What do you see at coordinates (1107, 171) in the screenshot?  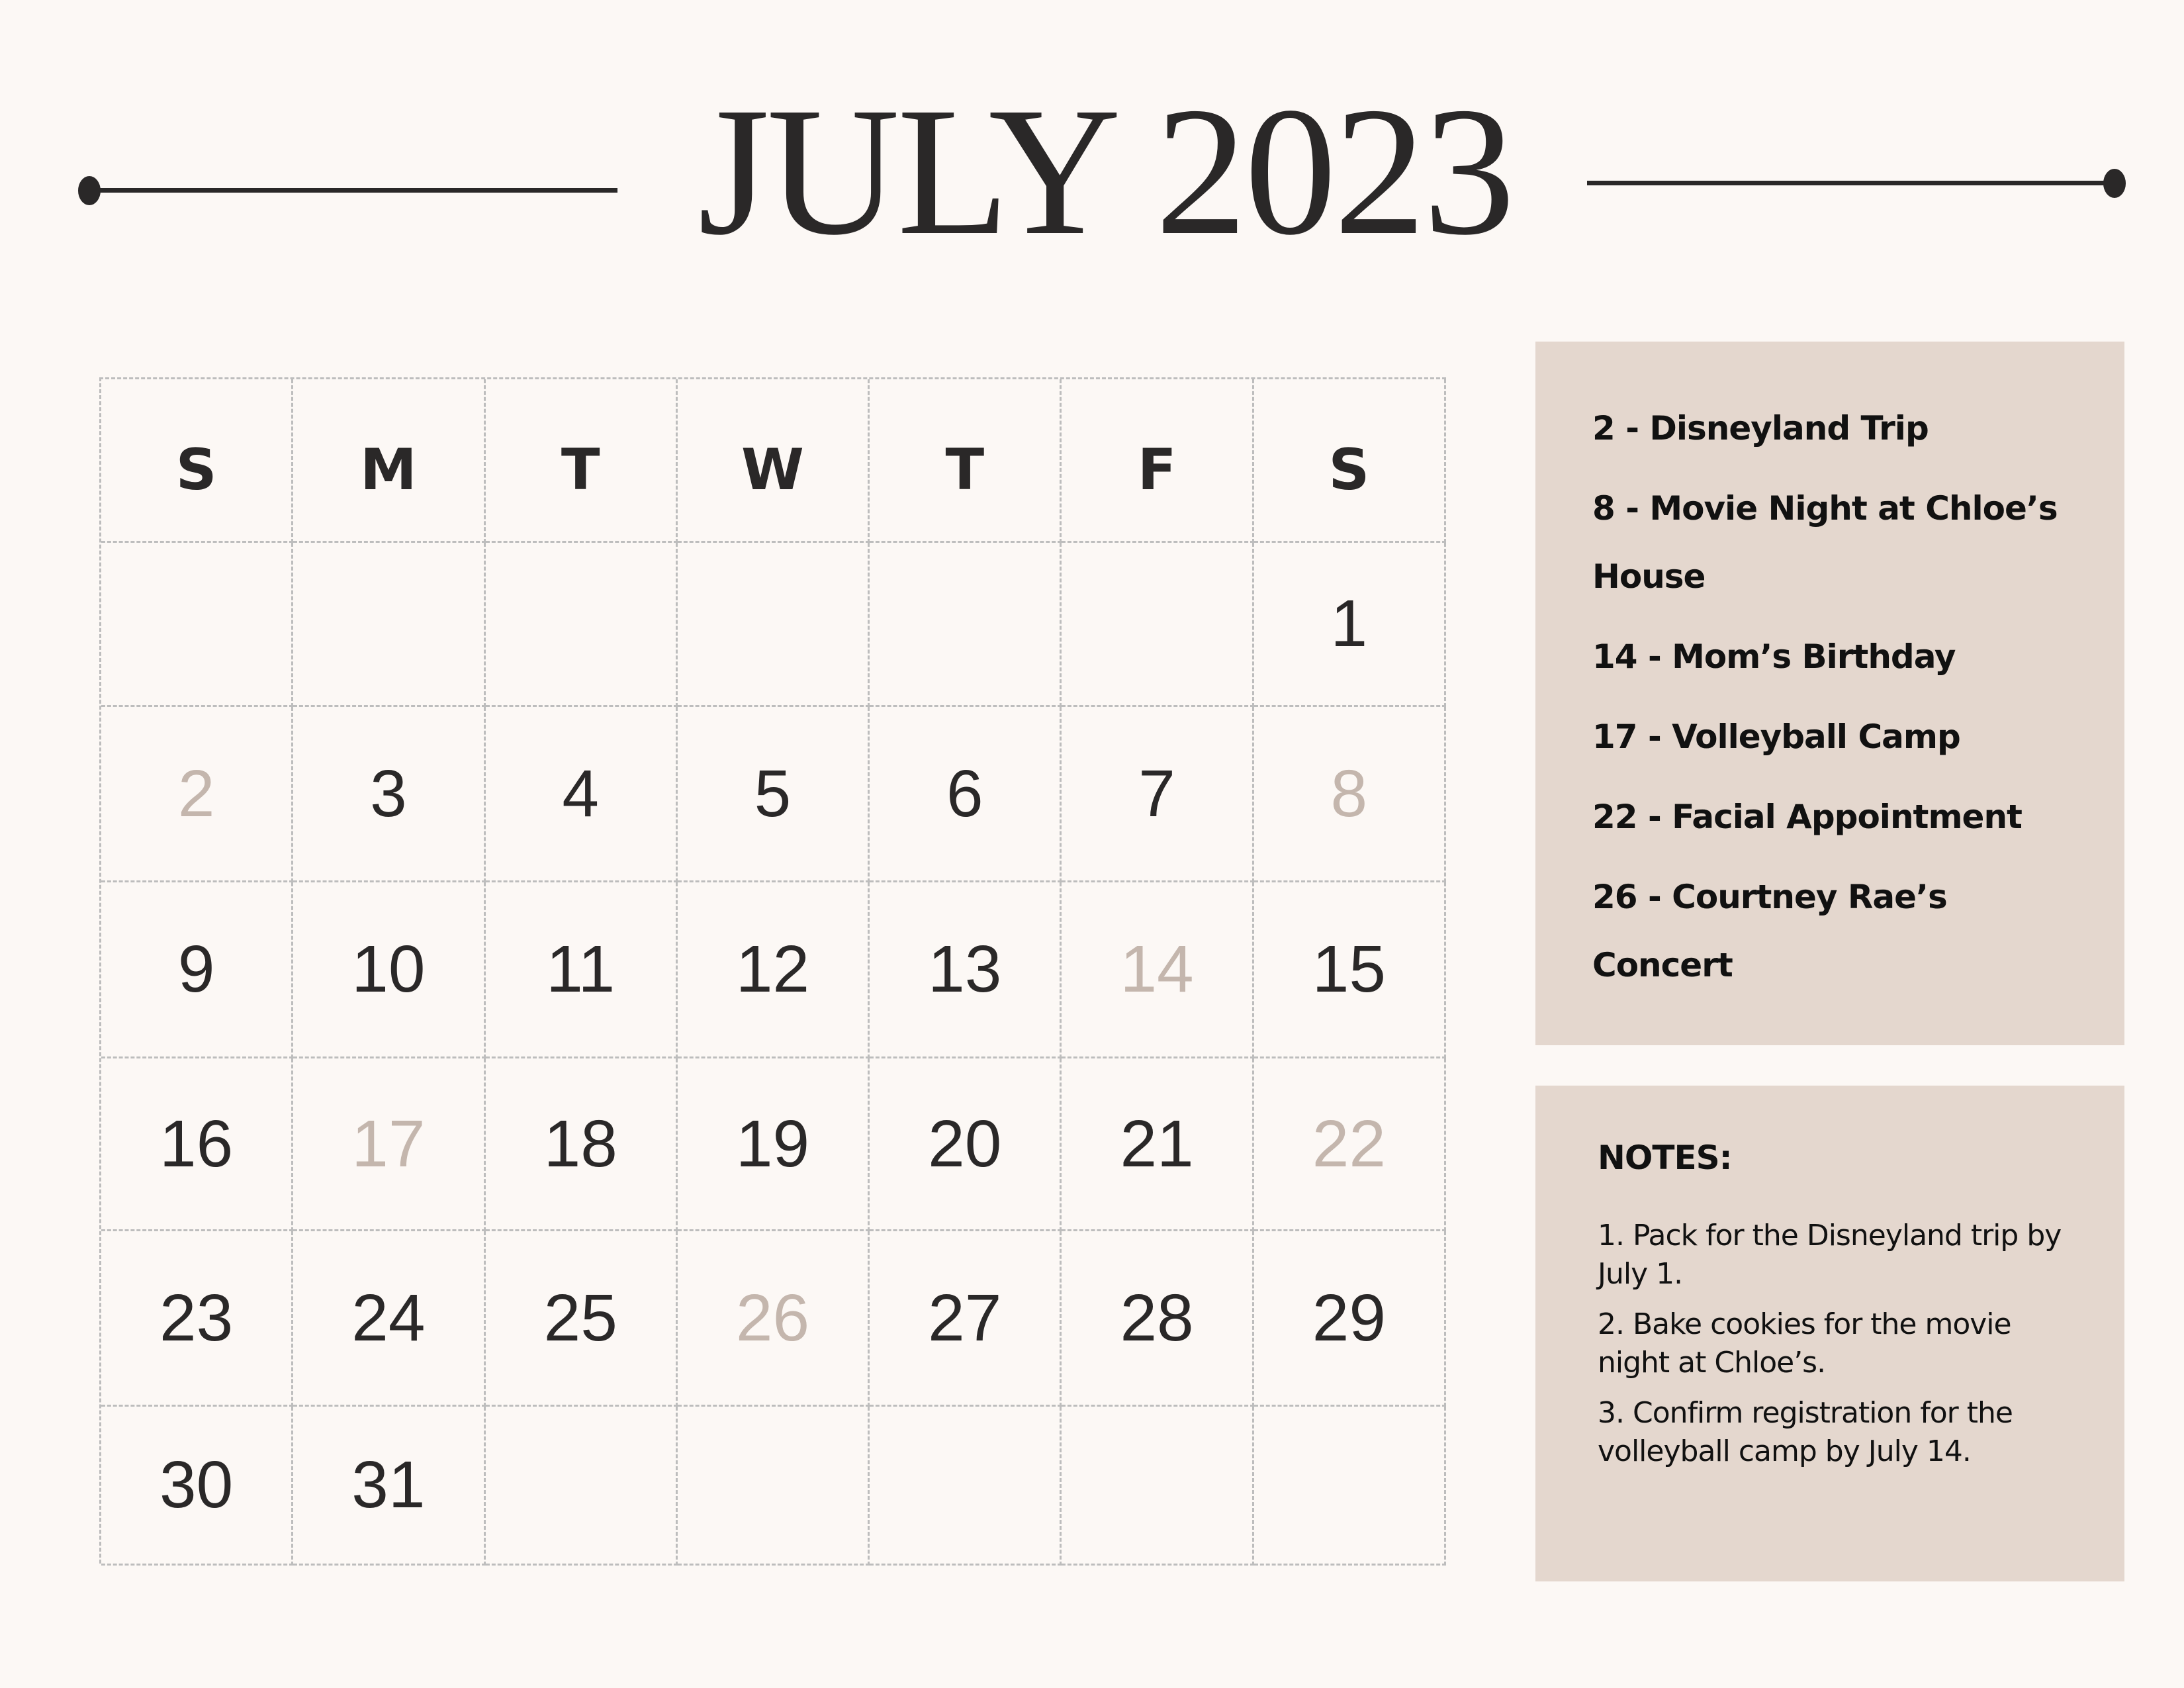 I see `month-title: JULY 2023` at bounding box center [1107, 171].